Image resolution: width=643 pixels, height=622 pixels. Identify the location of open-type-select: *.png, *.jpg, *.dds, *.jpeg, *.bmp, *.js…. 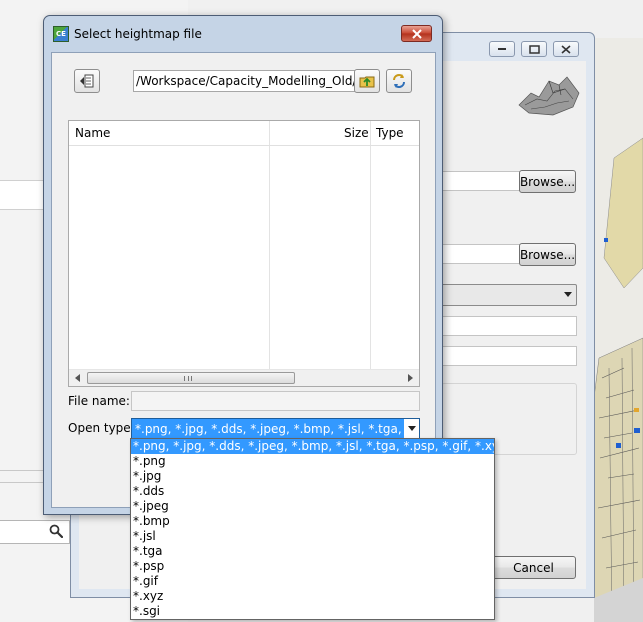
(275, 429).